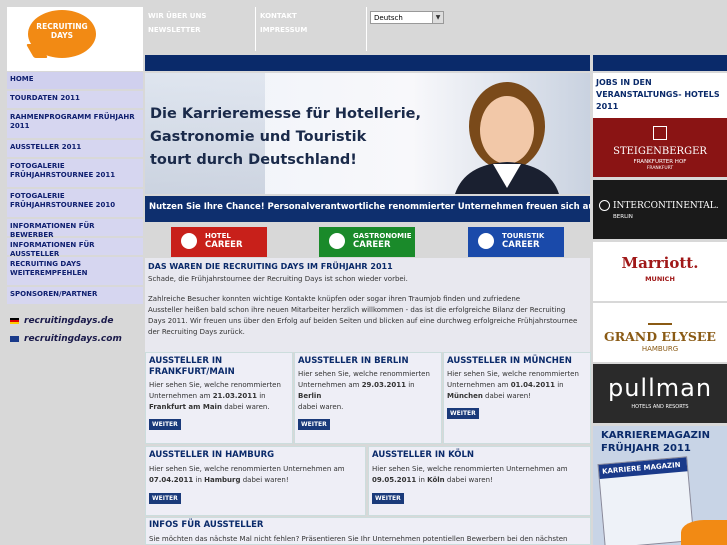  Describe the element at coordinates (465, 396) in the screenshot. I see `box-city: München` at that location.